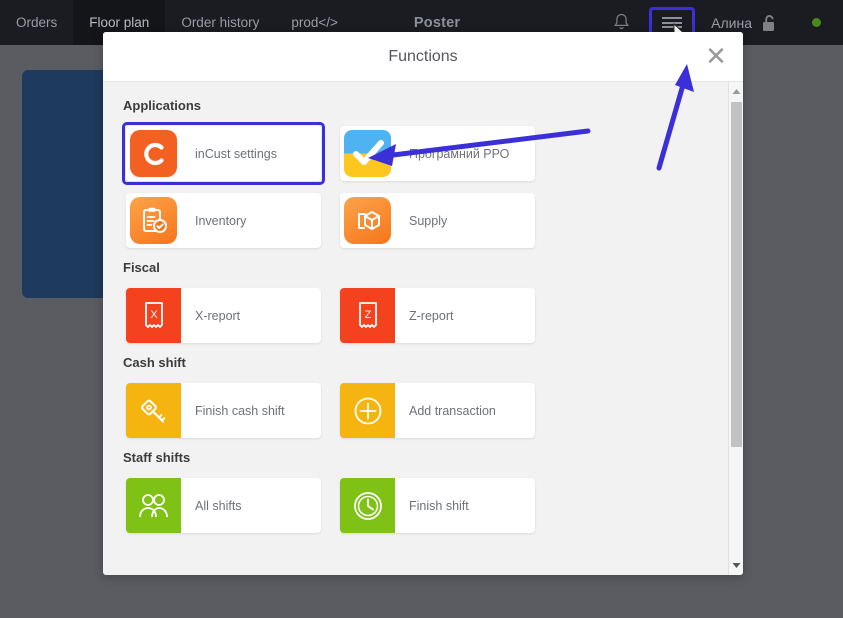  I want to click on tile-label: Supply, so click(428, 220).